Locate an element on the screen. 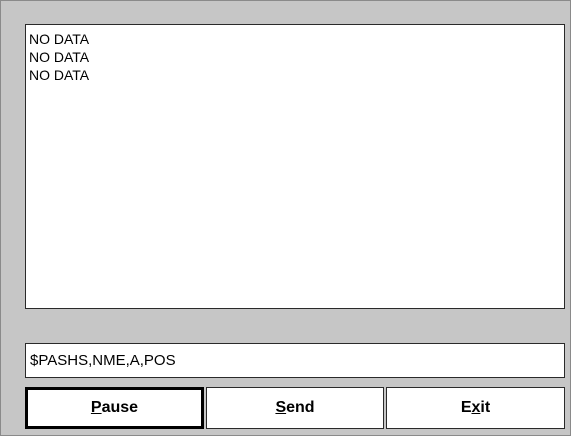 Image resolution: width=571 pixels, height=436 pixels. send-label-rest: end is located at coordinates (300, 407).